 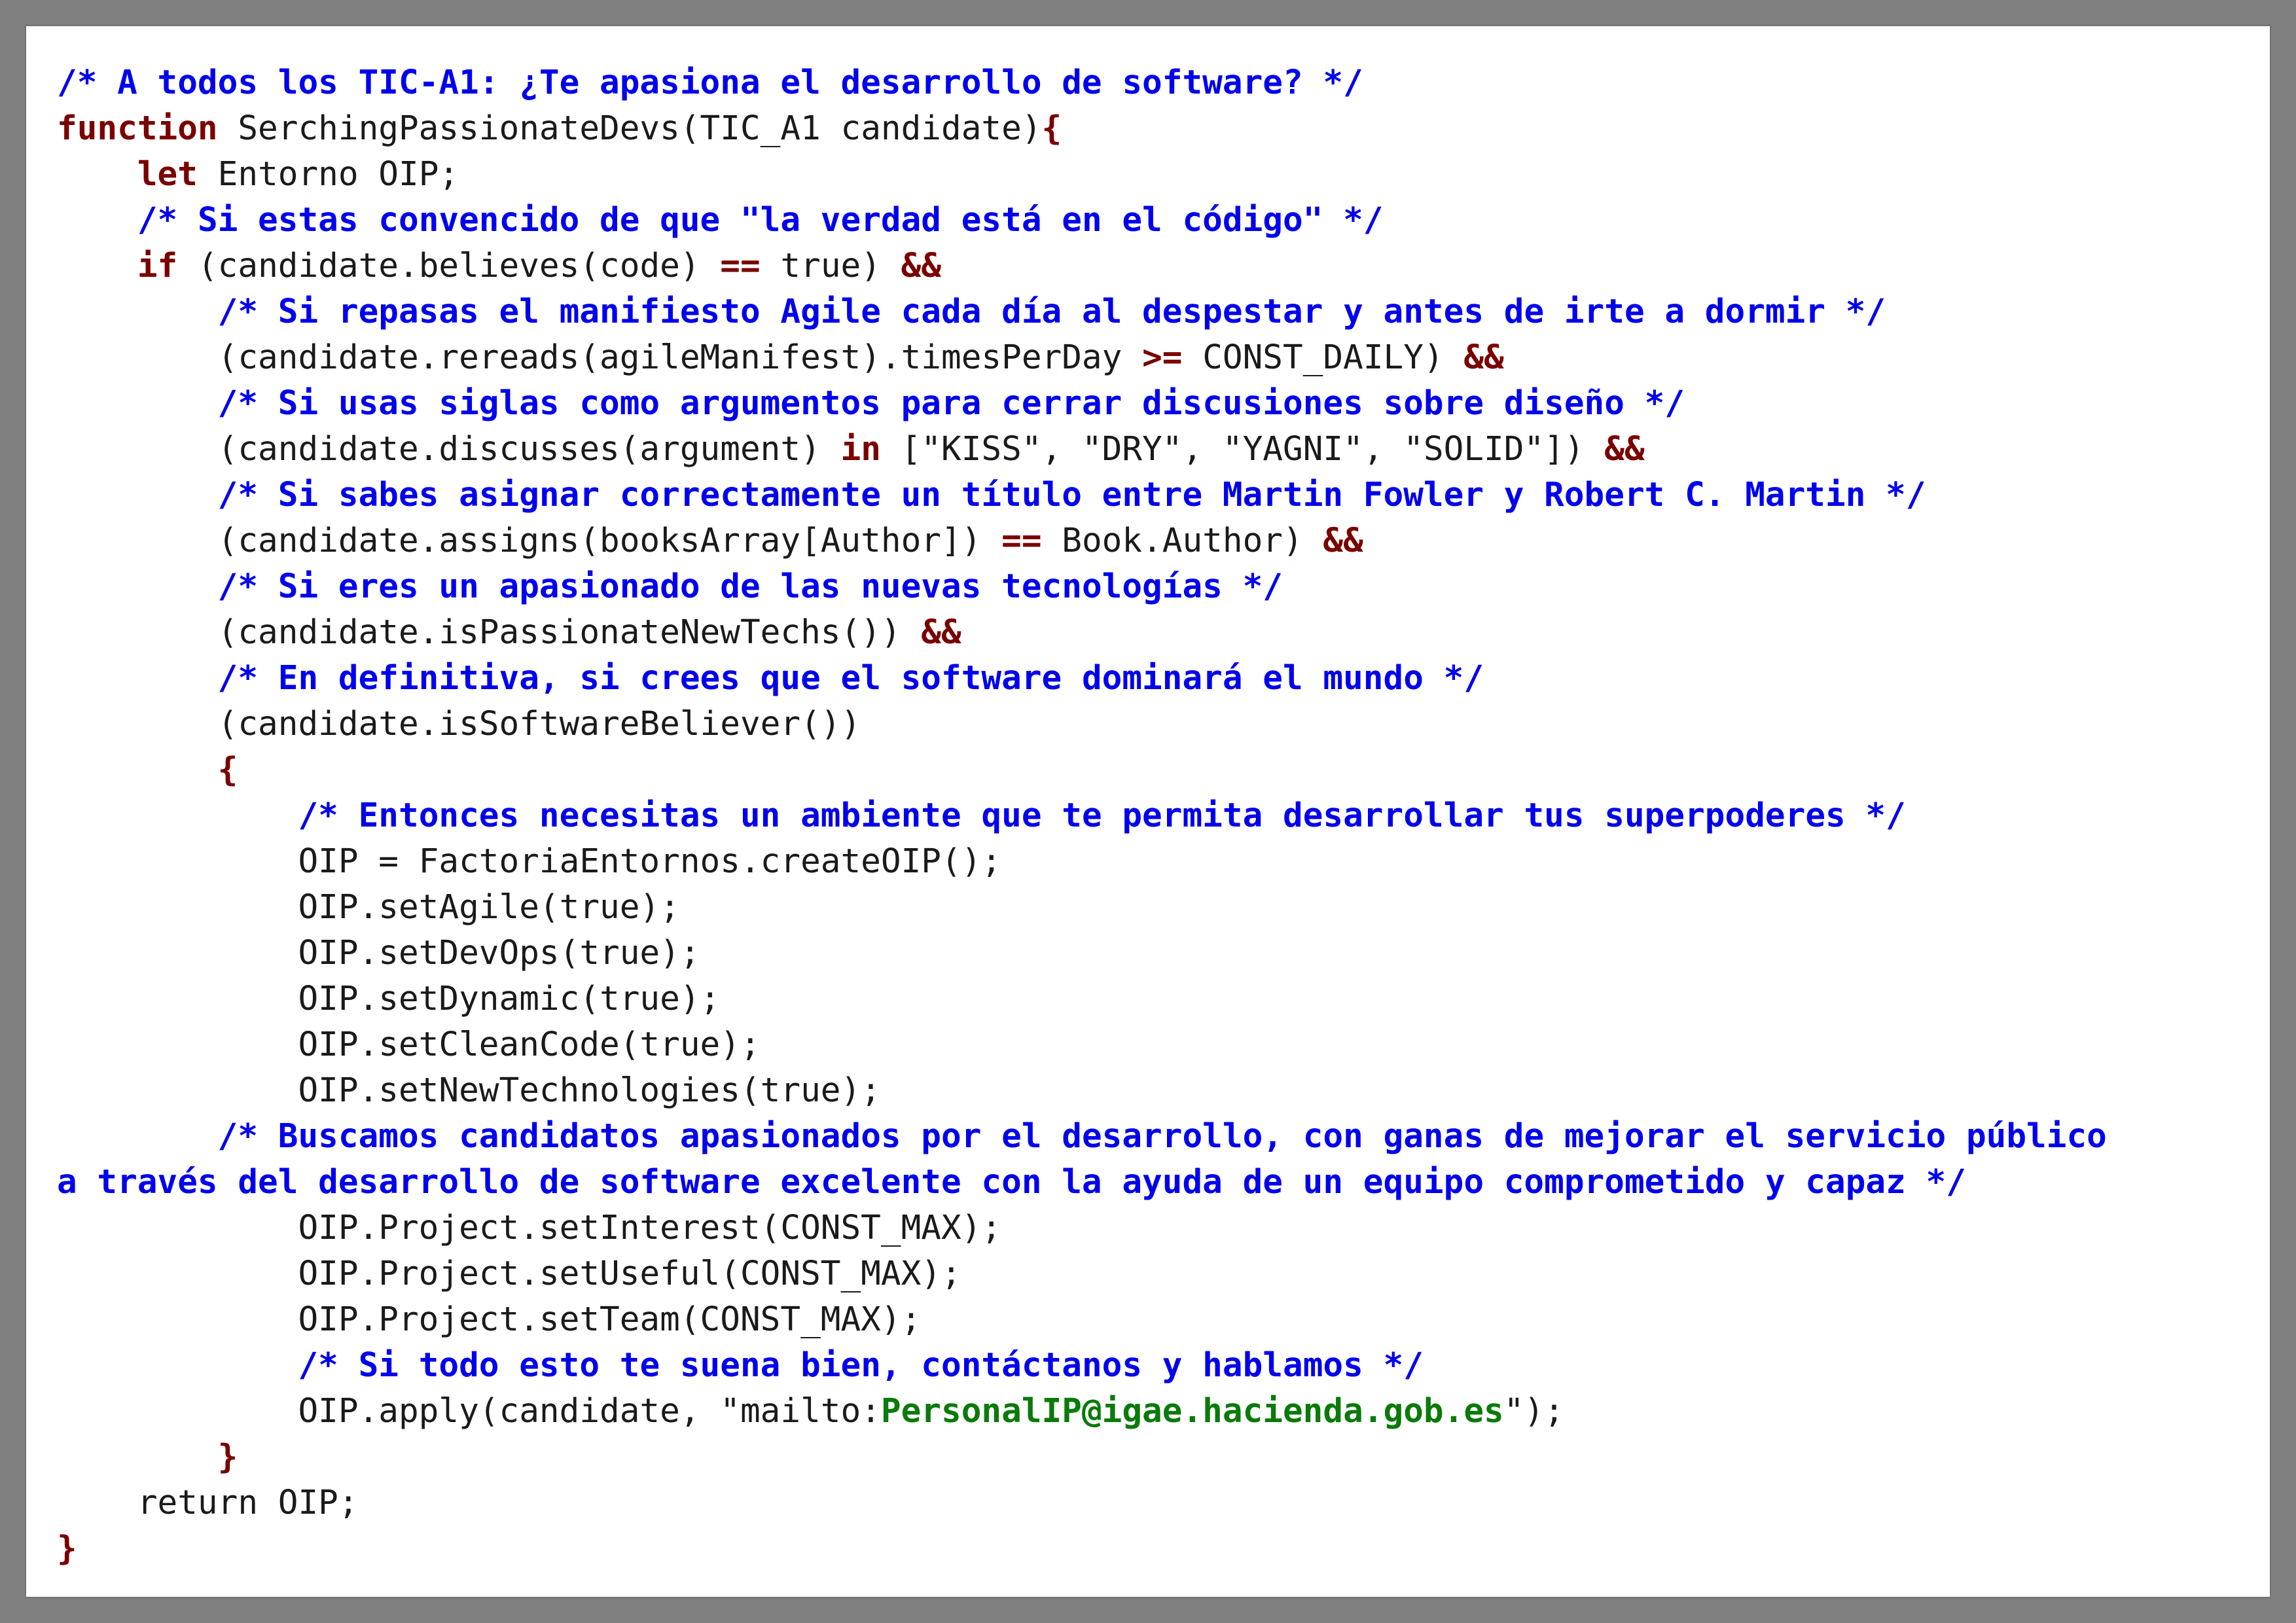 What do you see at coordinates (378, 953) in the screenshot?
I see `code-text: OIP.setDevOps(true);` at bounding box center [378, 953].